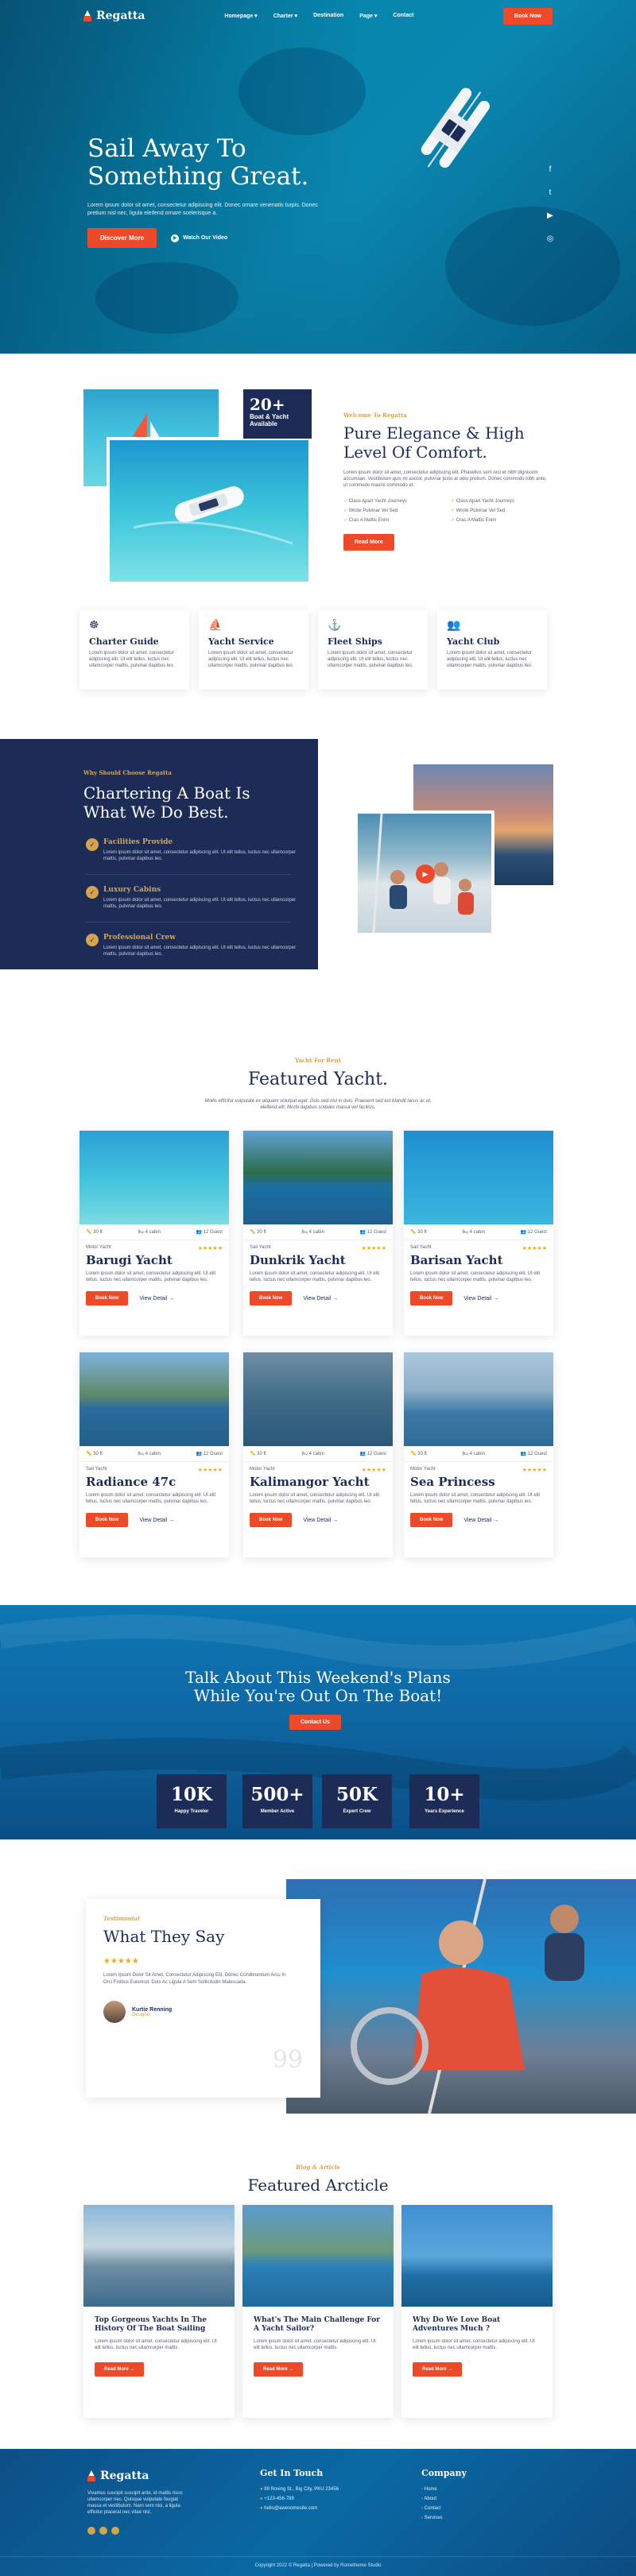 This screenshot has width=636, height=2576. What do you see at coordinates (114, 2012) in the screenshot?
I see `avatar` at bounding box center [114, 2012].